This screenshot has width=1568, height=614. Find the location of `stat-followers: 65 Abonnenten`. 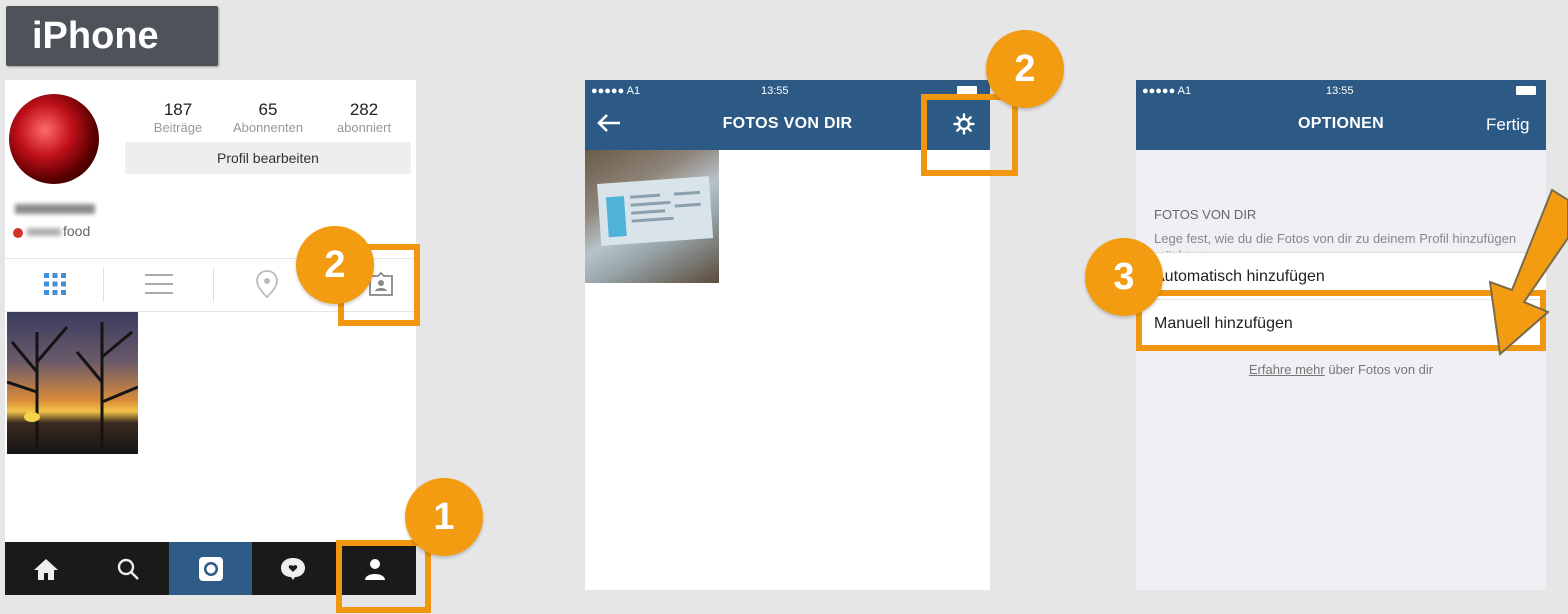

stat-followers: 65 Abonnenten is located at coordinates (268, 117).